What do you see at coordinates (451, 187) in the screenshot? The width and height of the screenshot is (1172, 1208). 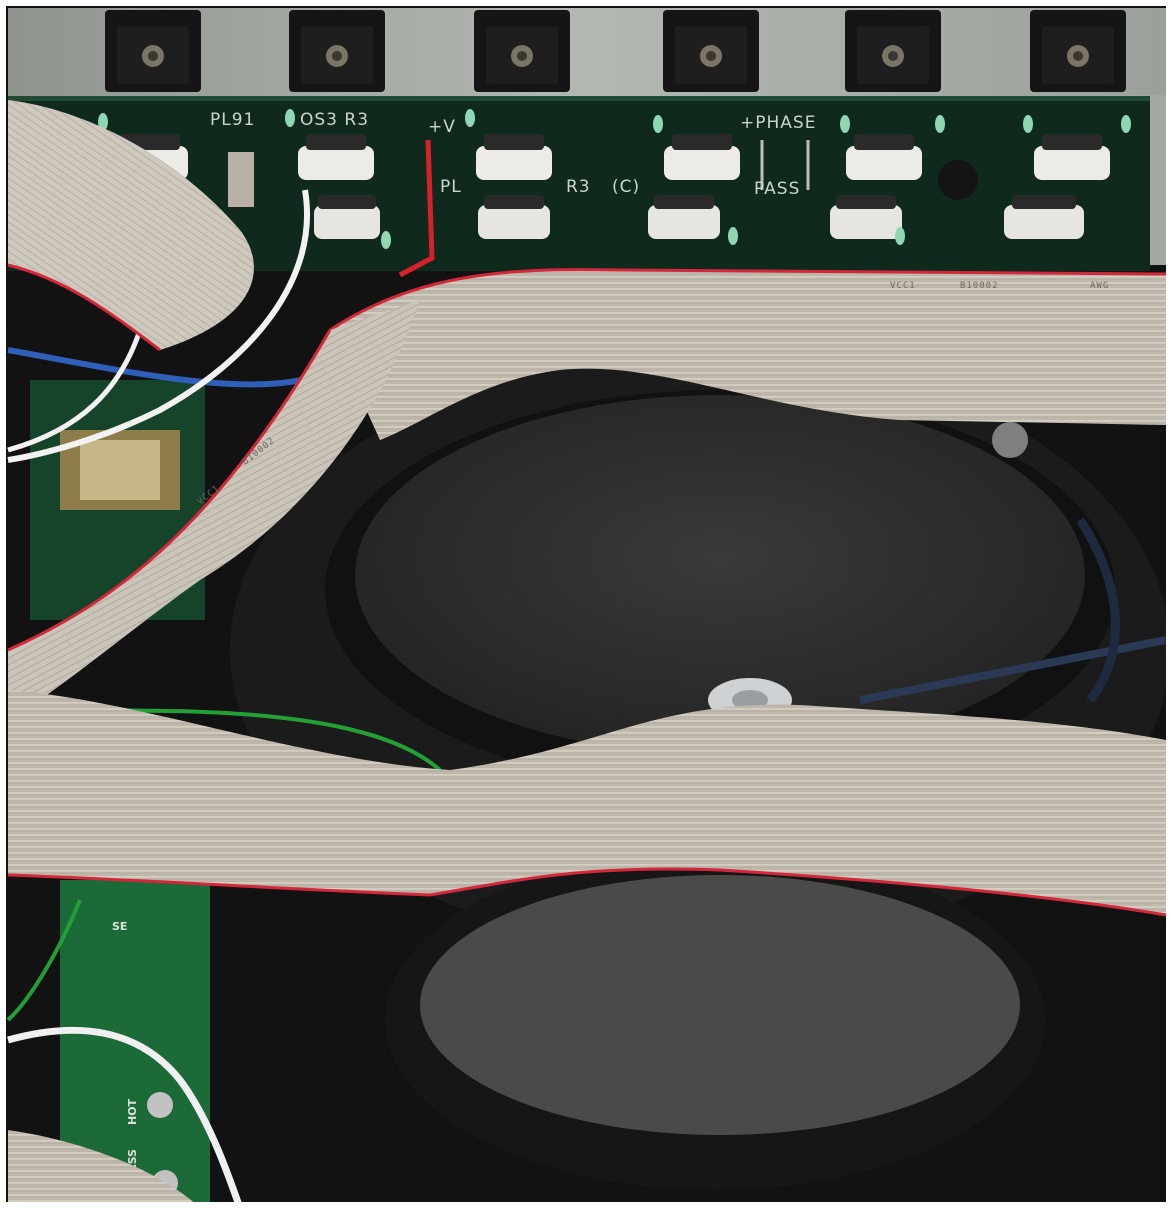 I see `pcb-label-pl: PL` at bounding box center [451, 187].